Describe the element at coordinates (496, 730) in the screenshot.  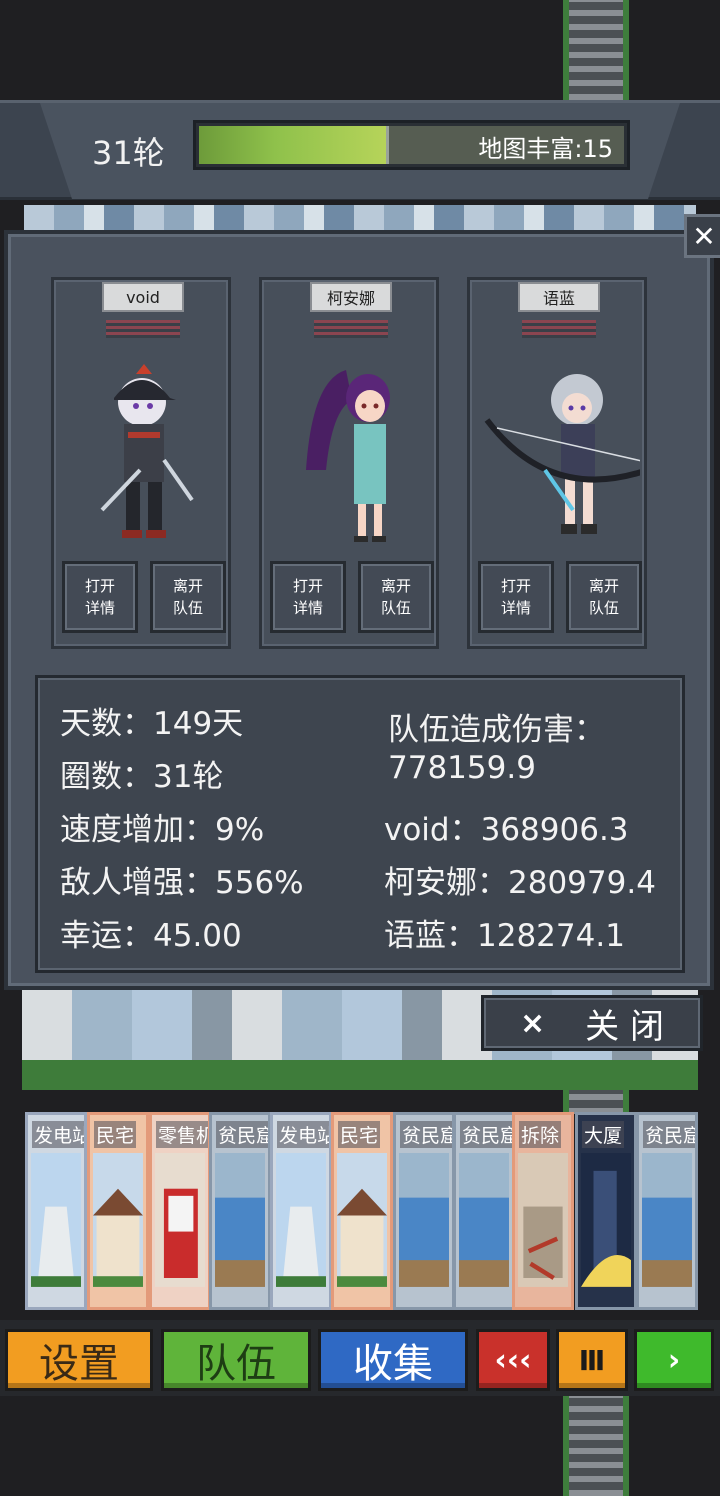
I see `stat-damage-title: 队伍造成伤害：` at that location.